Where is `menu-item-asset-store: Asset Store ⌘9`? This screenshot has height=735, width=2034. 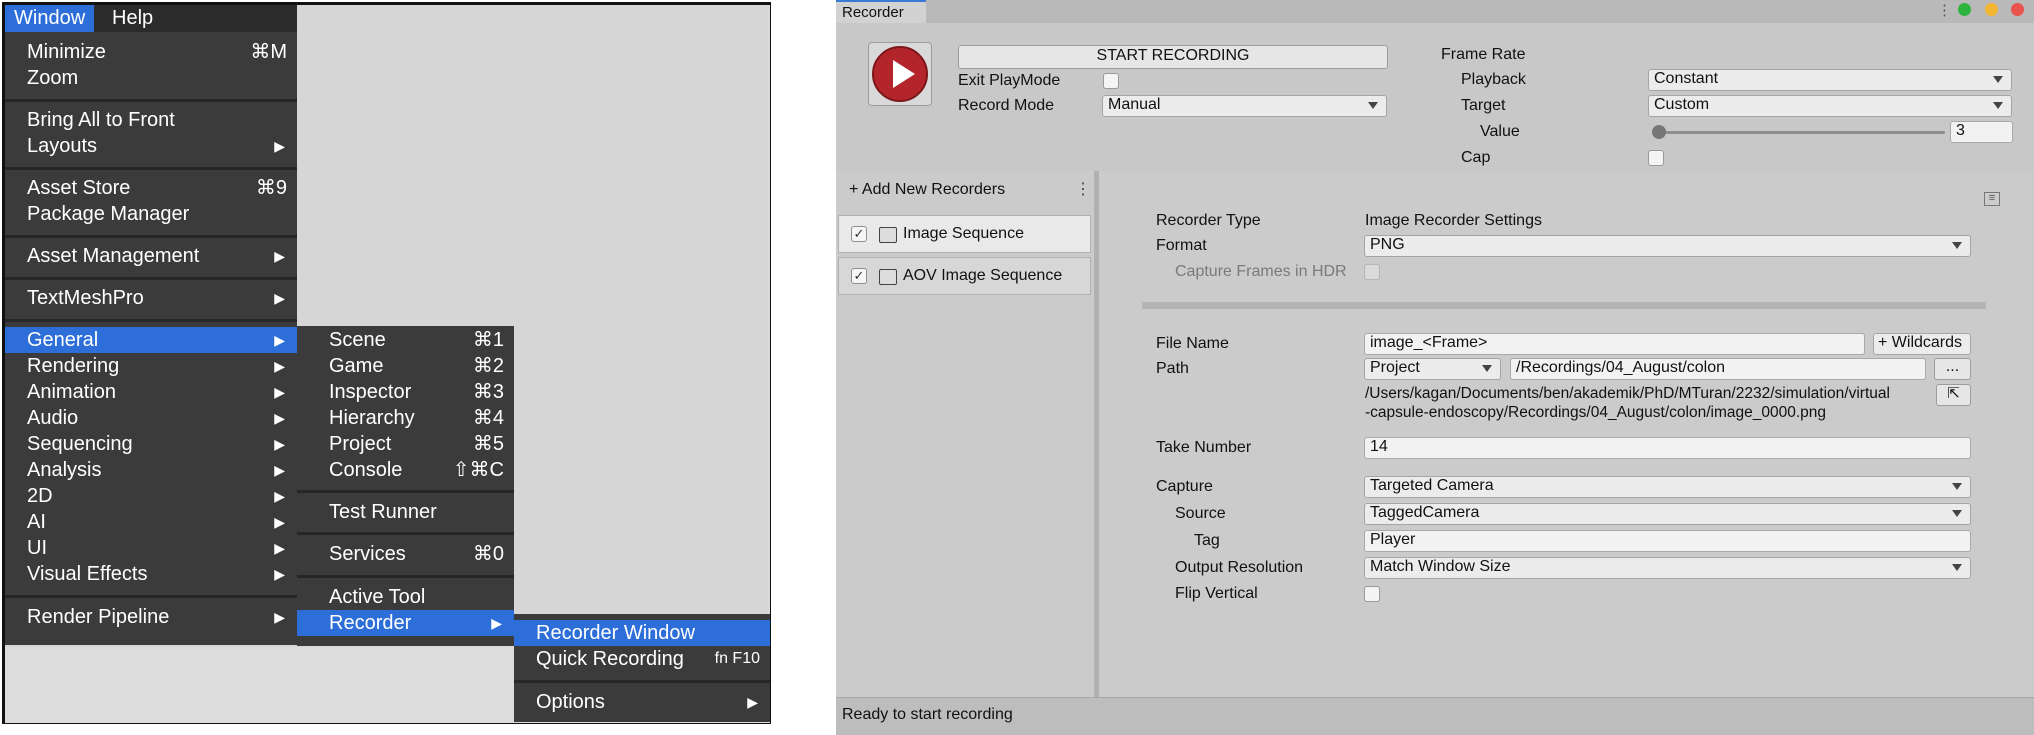 menu-item-asset-store: Asset Store ⌘9 is located at coordinates (151, 188).